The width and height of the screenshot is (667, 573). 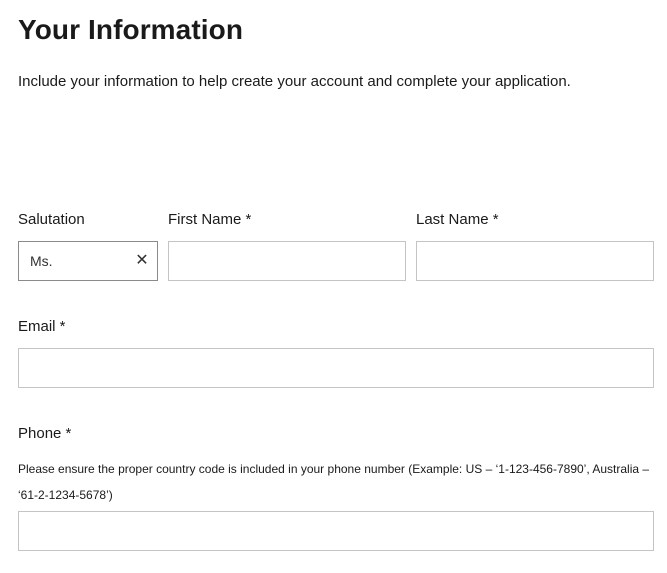 I want to click on first-name-input, so click(x=287, y=261).